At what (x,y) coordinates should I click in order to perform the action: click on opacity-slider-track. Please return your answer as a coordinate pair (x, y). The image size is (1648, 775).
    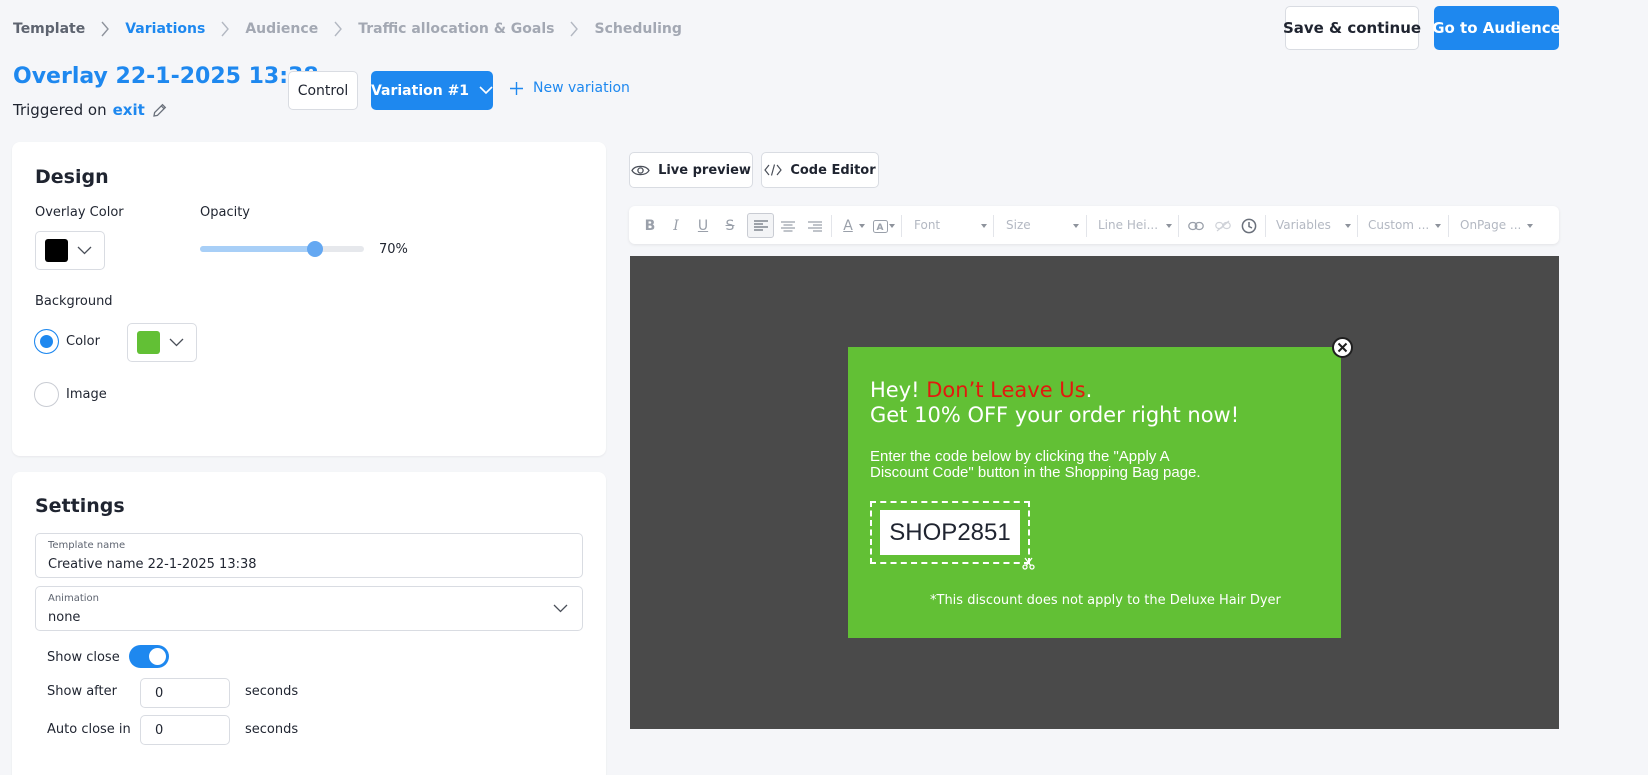
    Looking at the image, I should click on (282, 249).